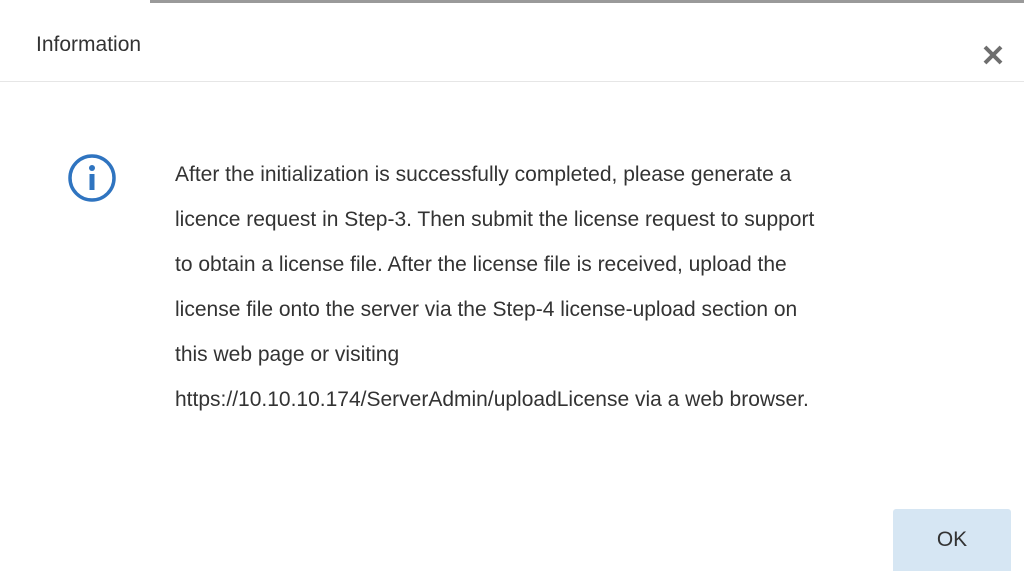 Image resolution: width=1024 pixels, height=571 pixels. Describe the element at coordinates (287, 354) in the screenshot. I see `message-line: this web page or visiting` at that location.